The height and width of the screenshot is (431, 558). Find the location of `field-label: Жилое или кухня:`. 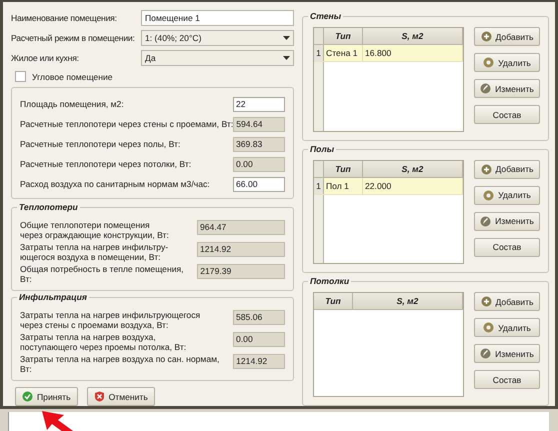

field-label: Жилое или кухня: is located at coordinates (45, 57).